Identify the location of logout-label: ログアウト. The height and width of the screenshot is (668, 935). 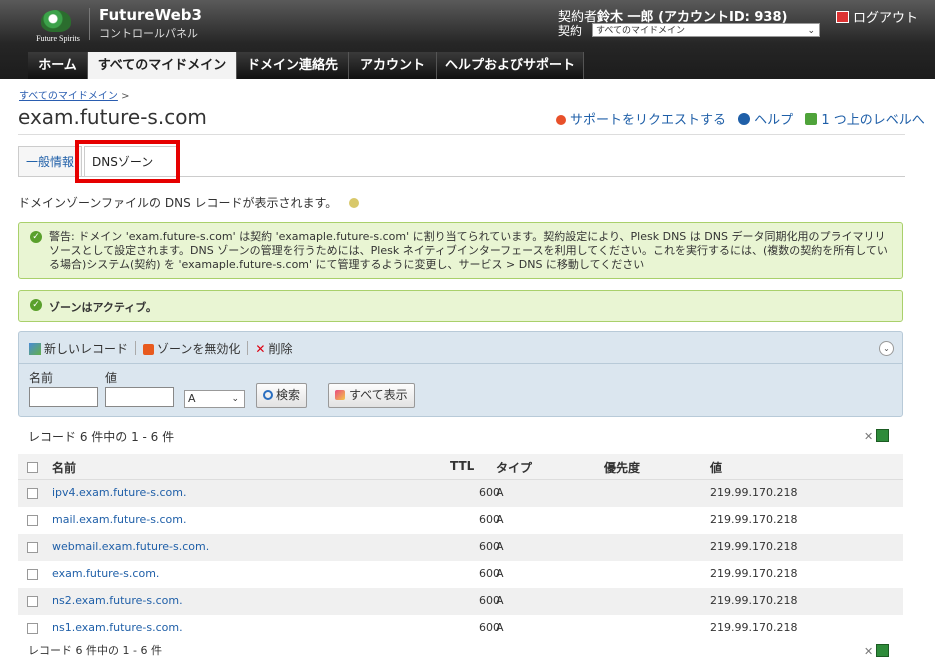
(886, 18).